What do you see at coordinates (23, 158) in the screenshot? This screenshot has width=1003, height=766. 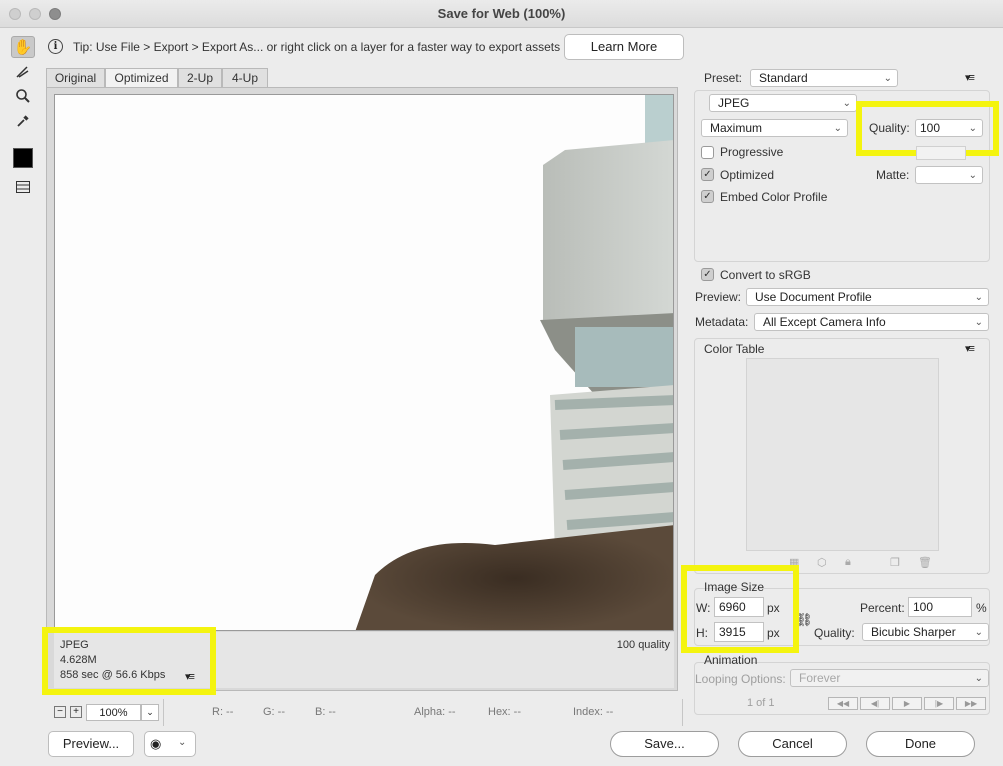 I see `eyedropper-color-swatch` at bounding box center [23, 158].